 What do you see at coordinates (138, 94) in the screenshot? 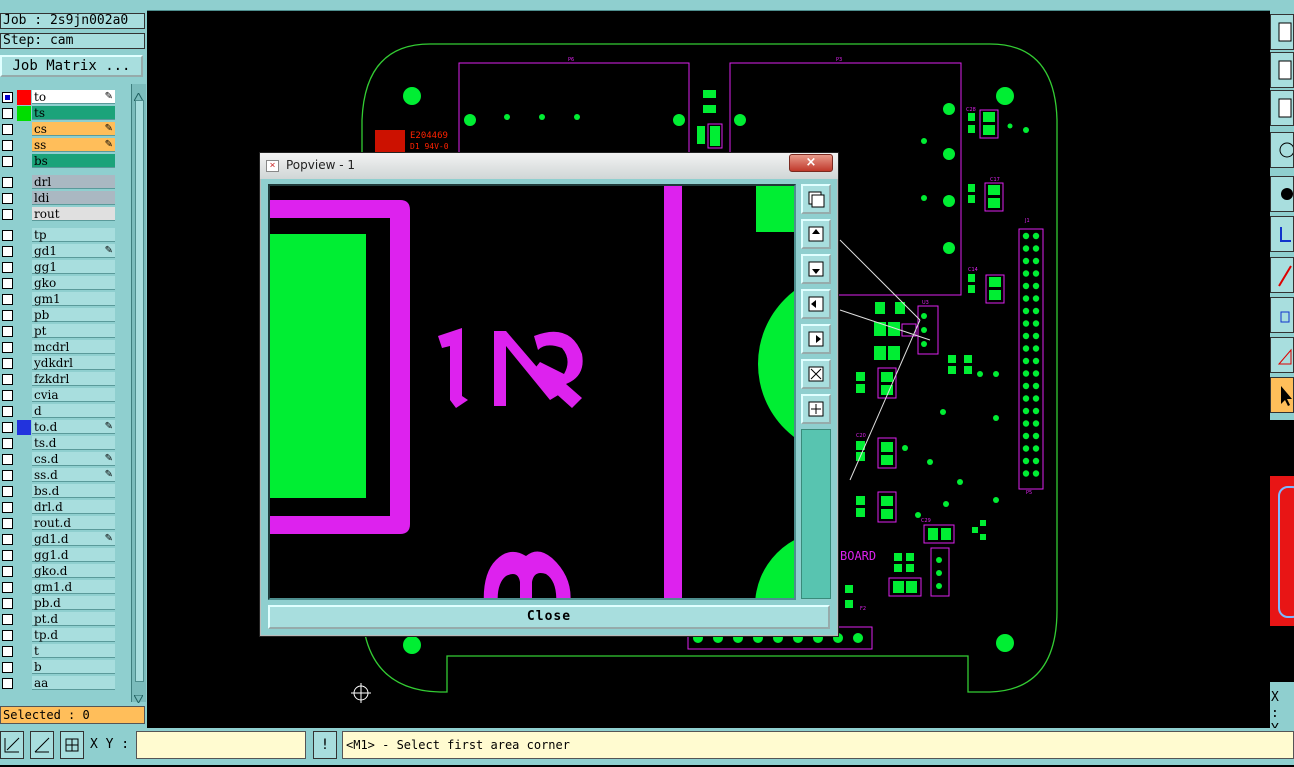
I see `scroll-up-icon` at bounding box center [138, 94].